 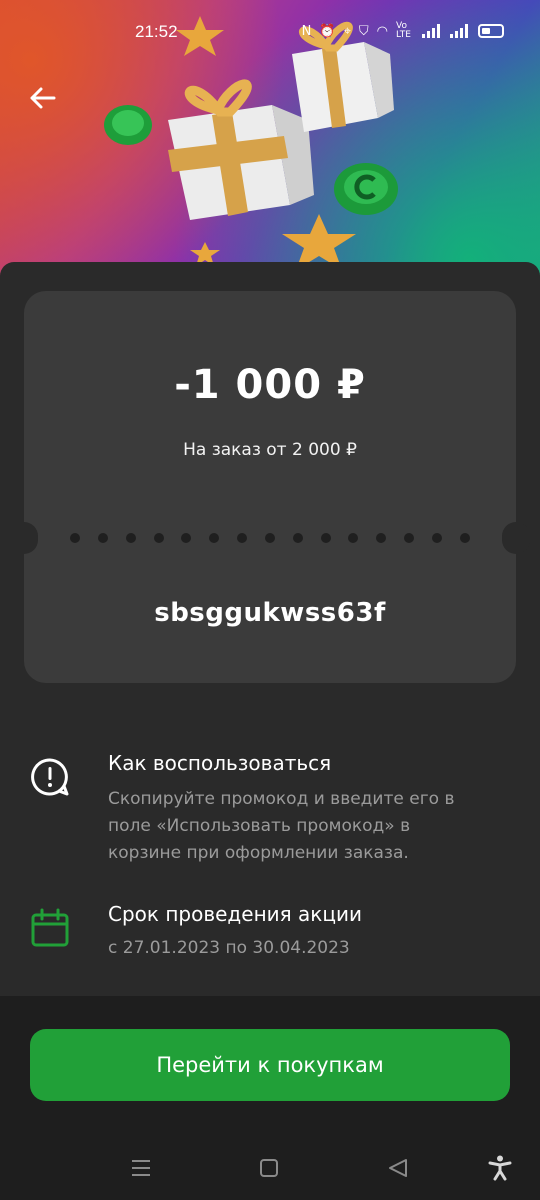 What do you see at coordinates (50, 927) in the screenshot?
I see `calendar-icon` at bounding box center [50, 927].